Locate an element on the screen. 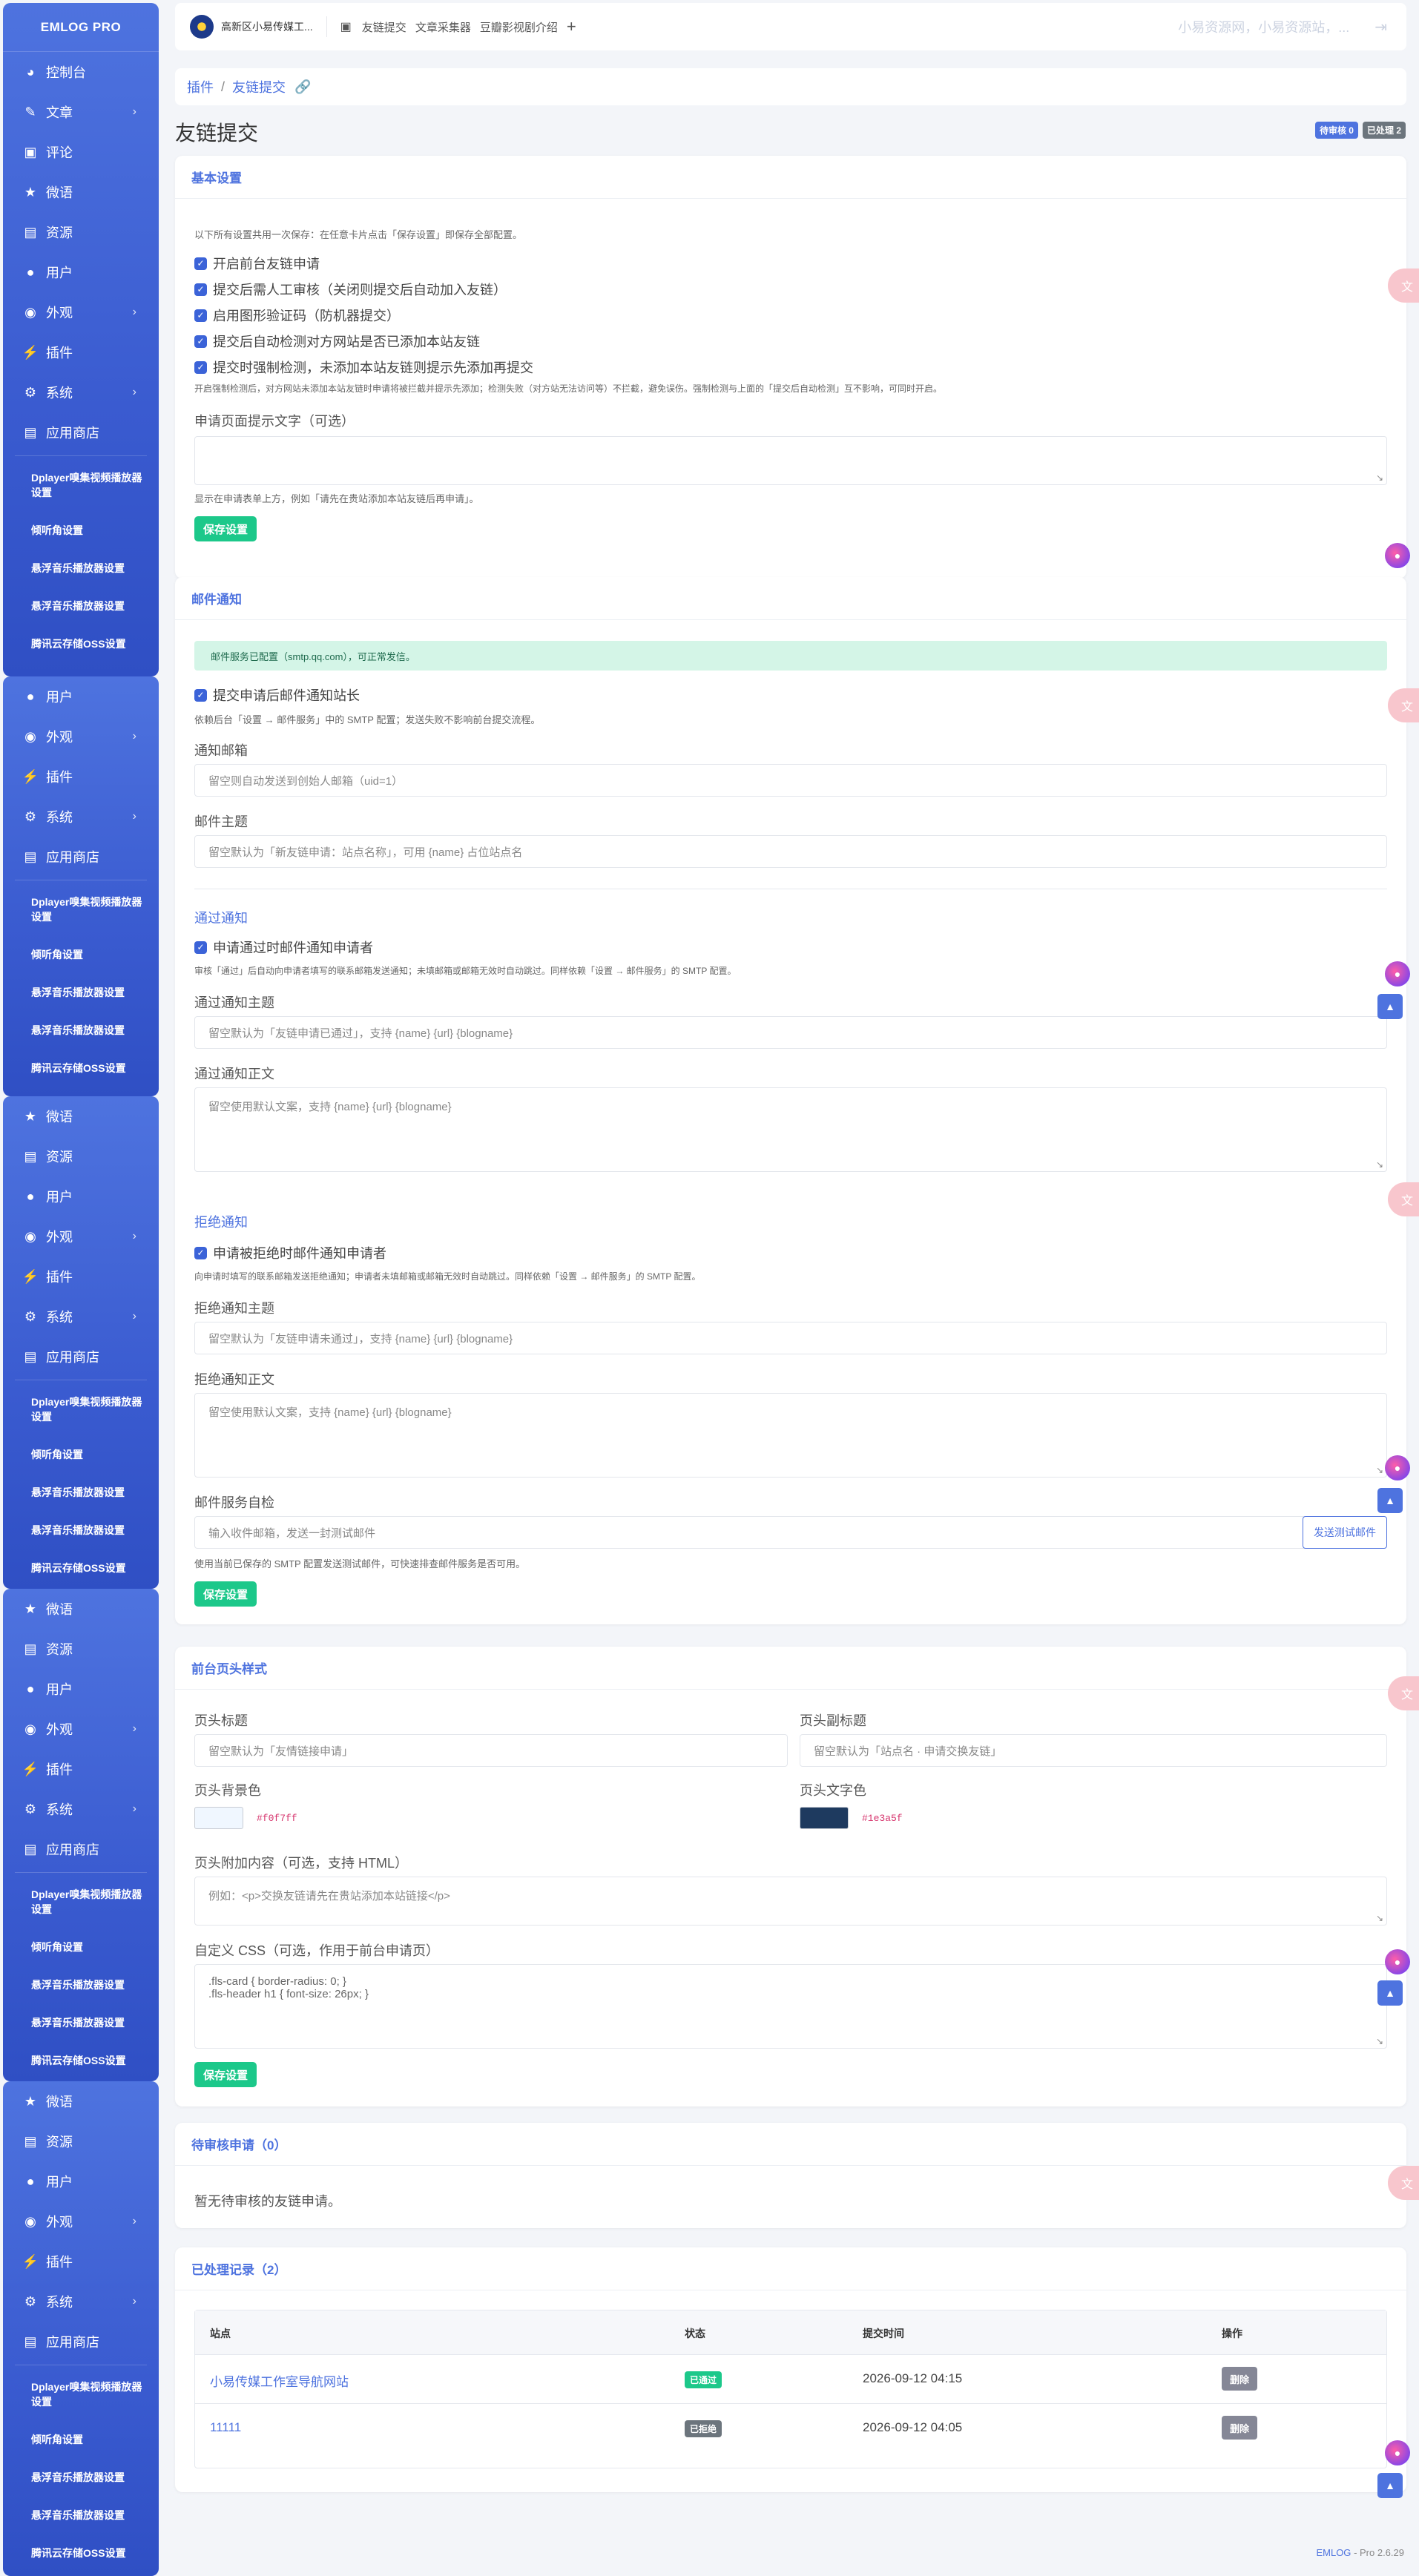 This screenshot has height=2576, width=1419. pass-body-textarea: 留空使用默认文案，支持 {name} {url} {blogname} ↘ is located at coordinates (791, 1129).